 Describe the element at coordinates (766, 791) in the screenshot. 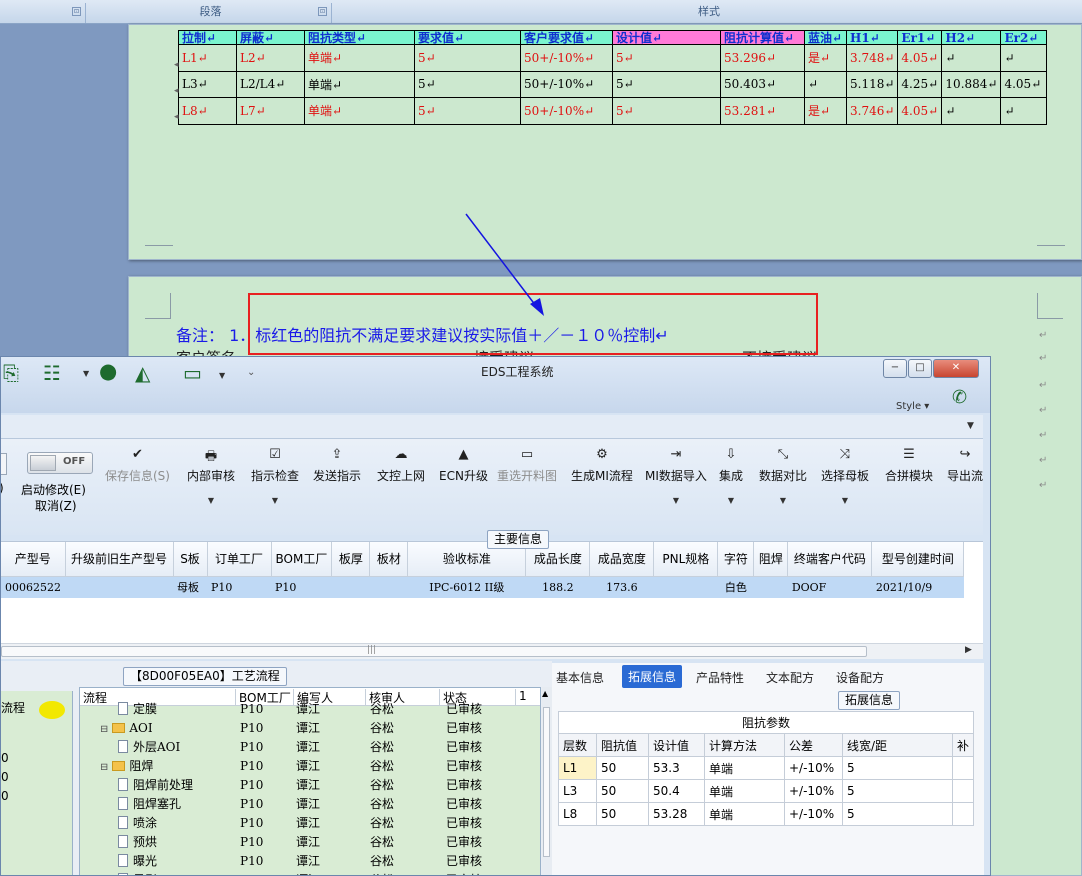

I see `impedance-row: L3 50 50.4 单端 +/-10% 5` at that location.